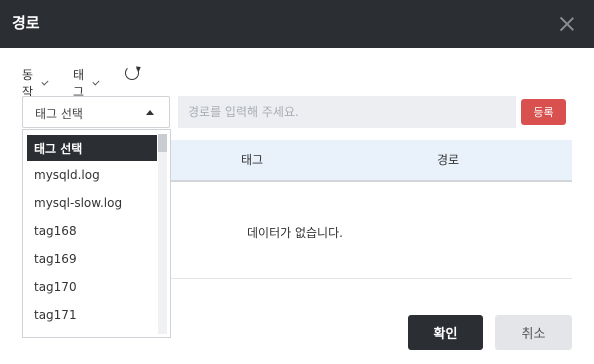 Image resolution: width=594 pixels, height=364 pixels. I want to click on dropdown-option: tag168, so click(92, 232).